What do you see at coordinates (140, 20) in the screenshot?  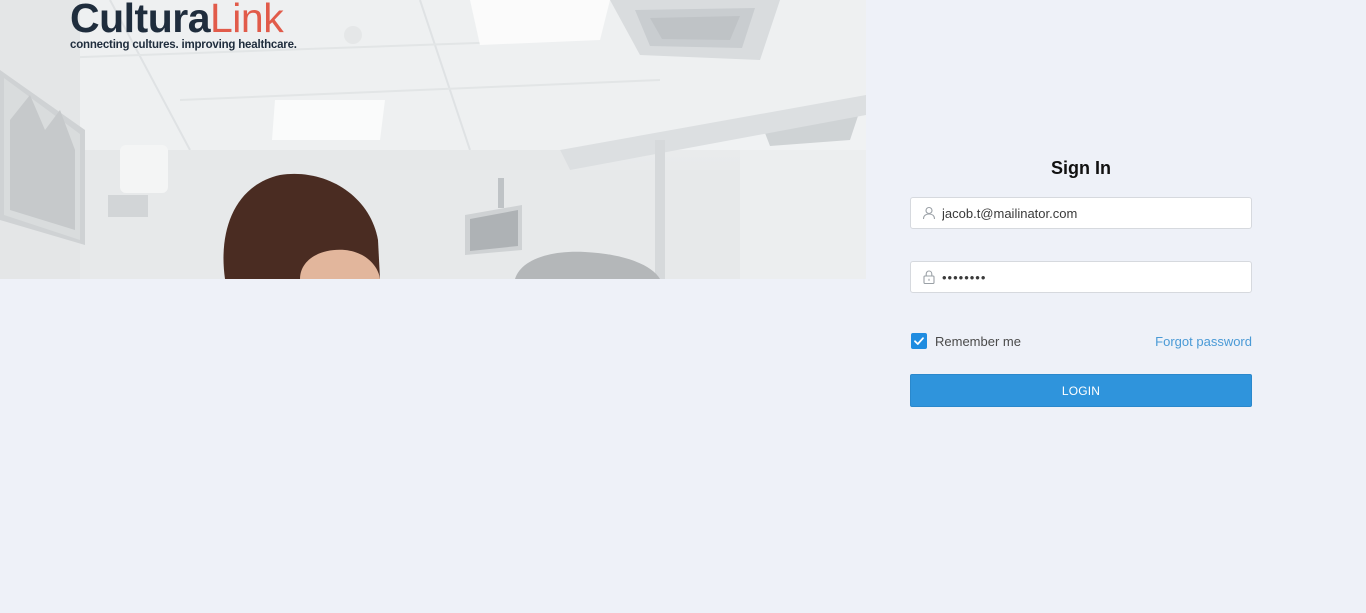 I see `logo-word-cultura: Cultura` at bounding box center [140, 20].